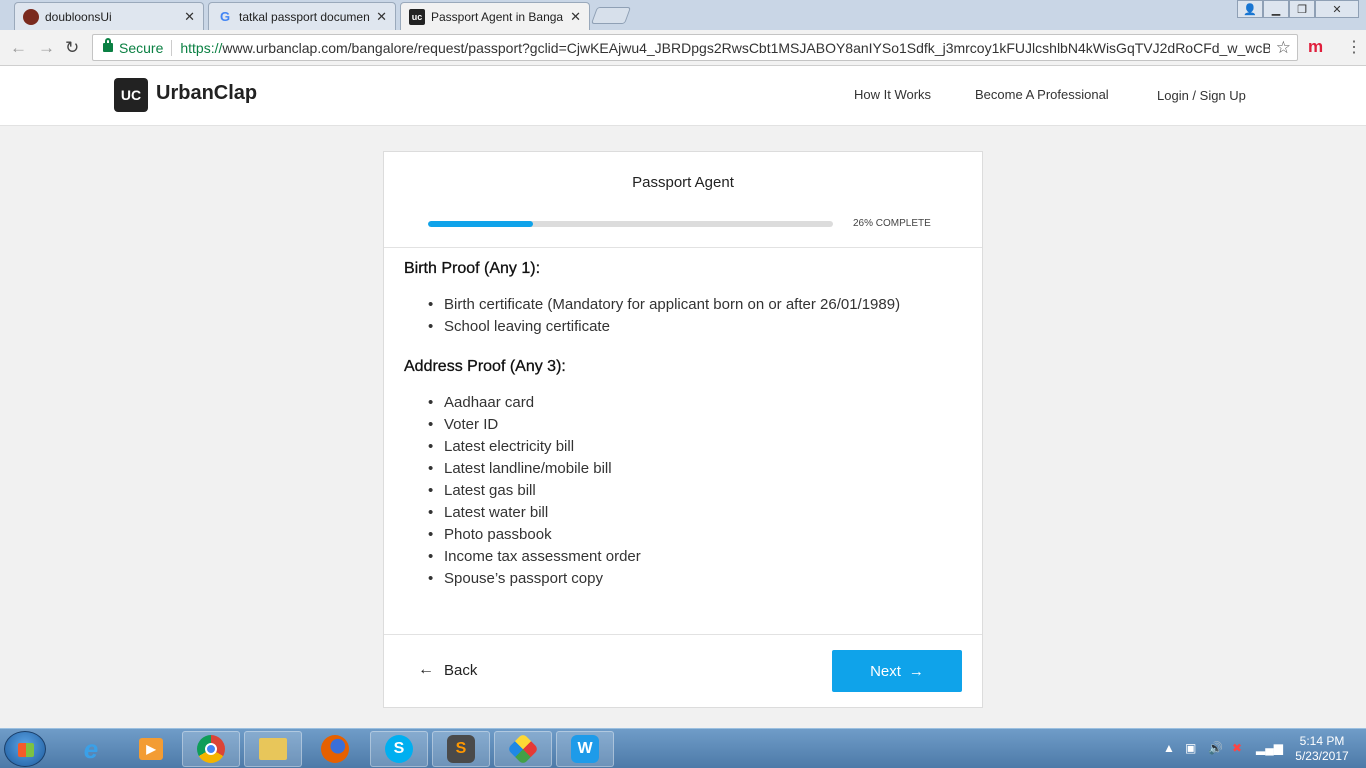 Image resolution: width=1366 pixels, height=768 pixels. I want to click on system-clock: 5:14 PM 5/23/2017, so click(1322, 749).